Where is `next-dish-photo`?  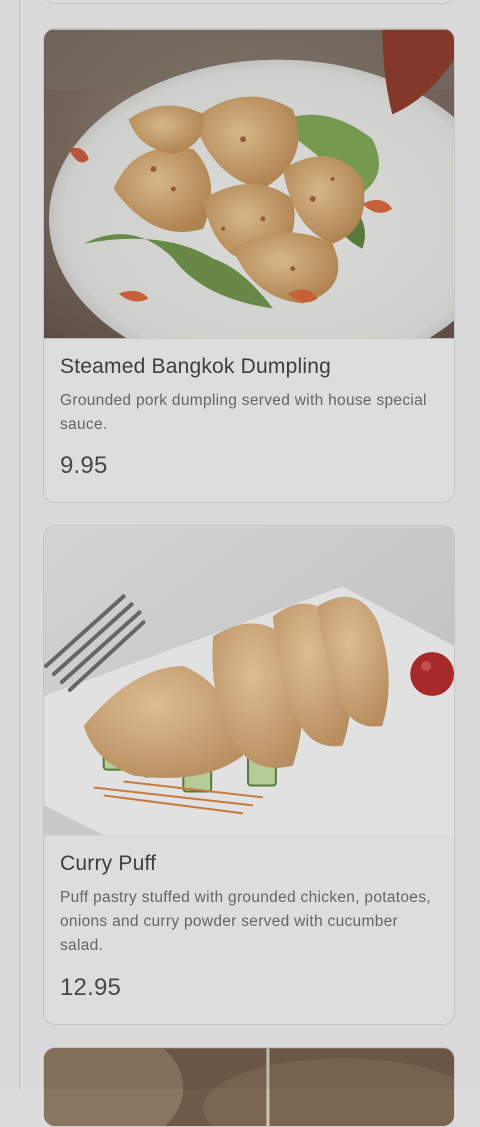
next-dish-photo is located at coordinates (249, 1087).